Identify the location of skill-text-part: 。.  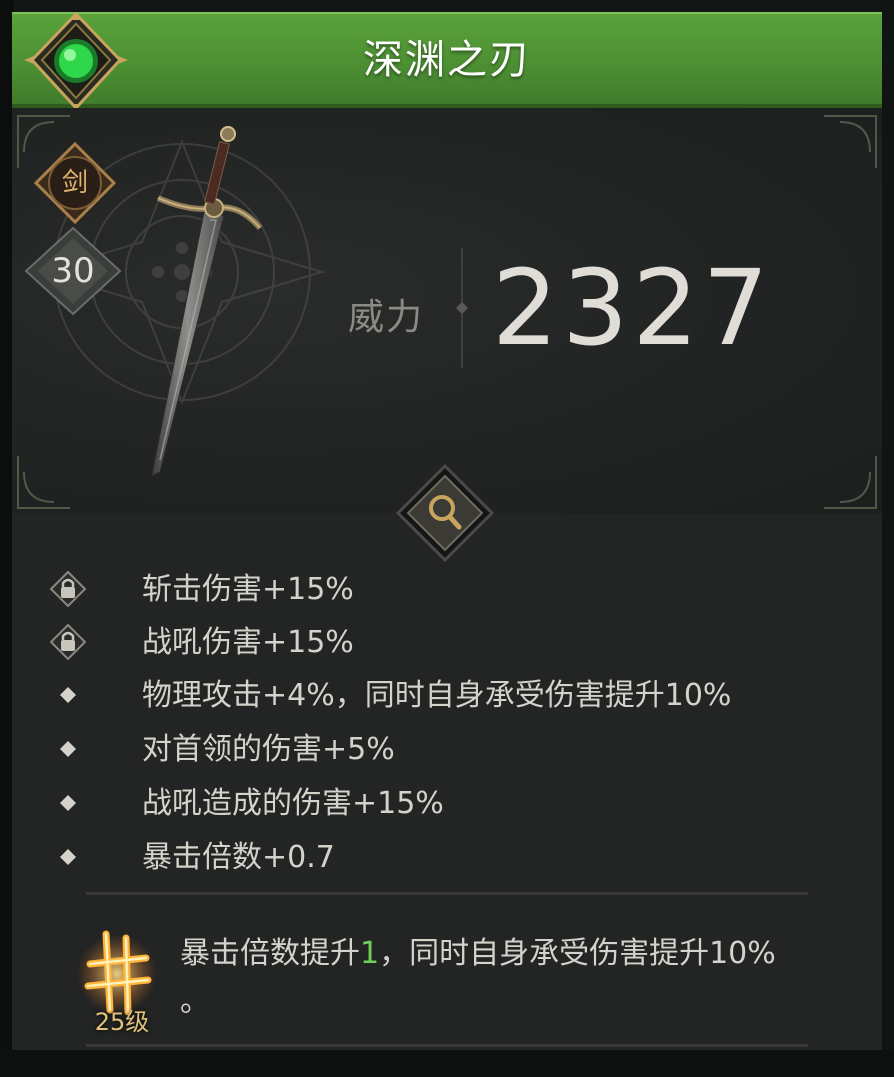
(195, 1001).